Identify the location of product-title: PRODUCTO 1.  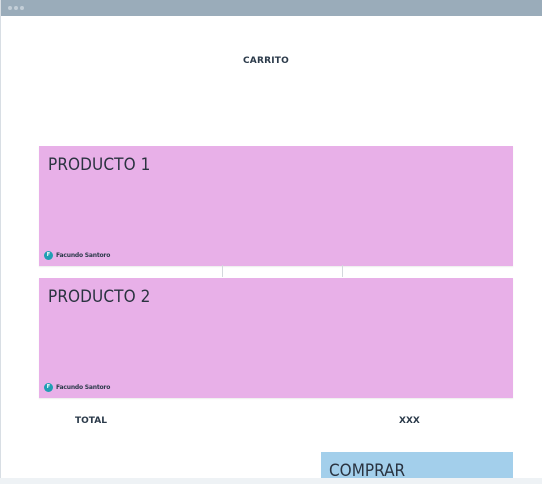
(99, 165).